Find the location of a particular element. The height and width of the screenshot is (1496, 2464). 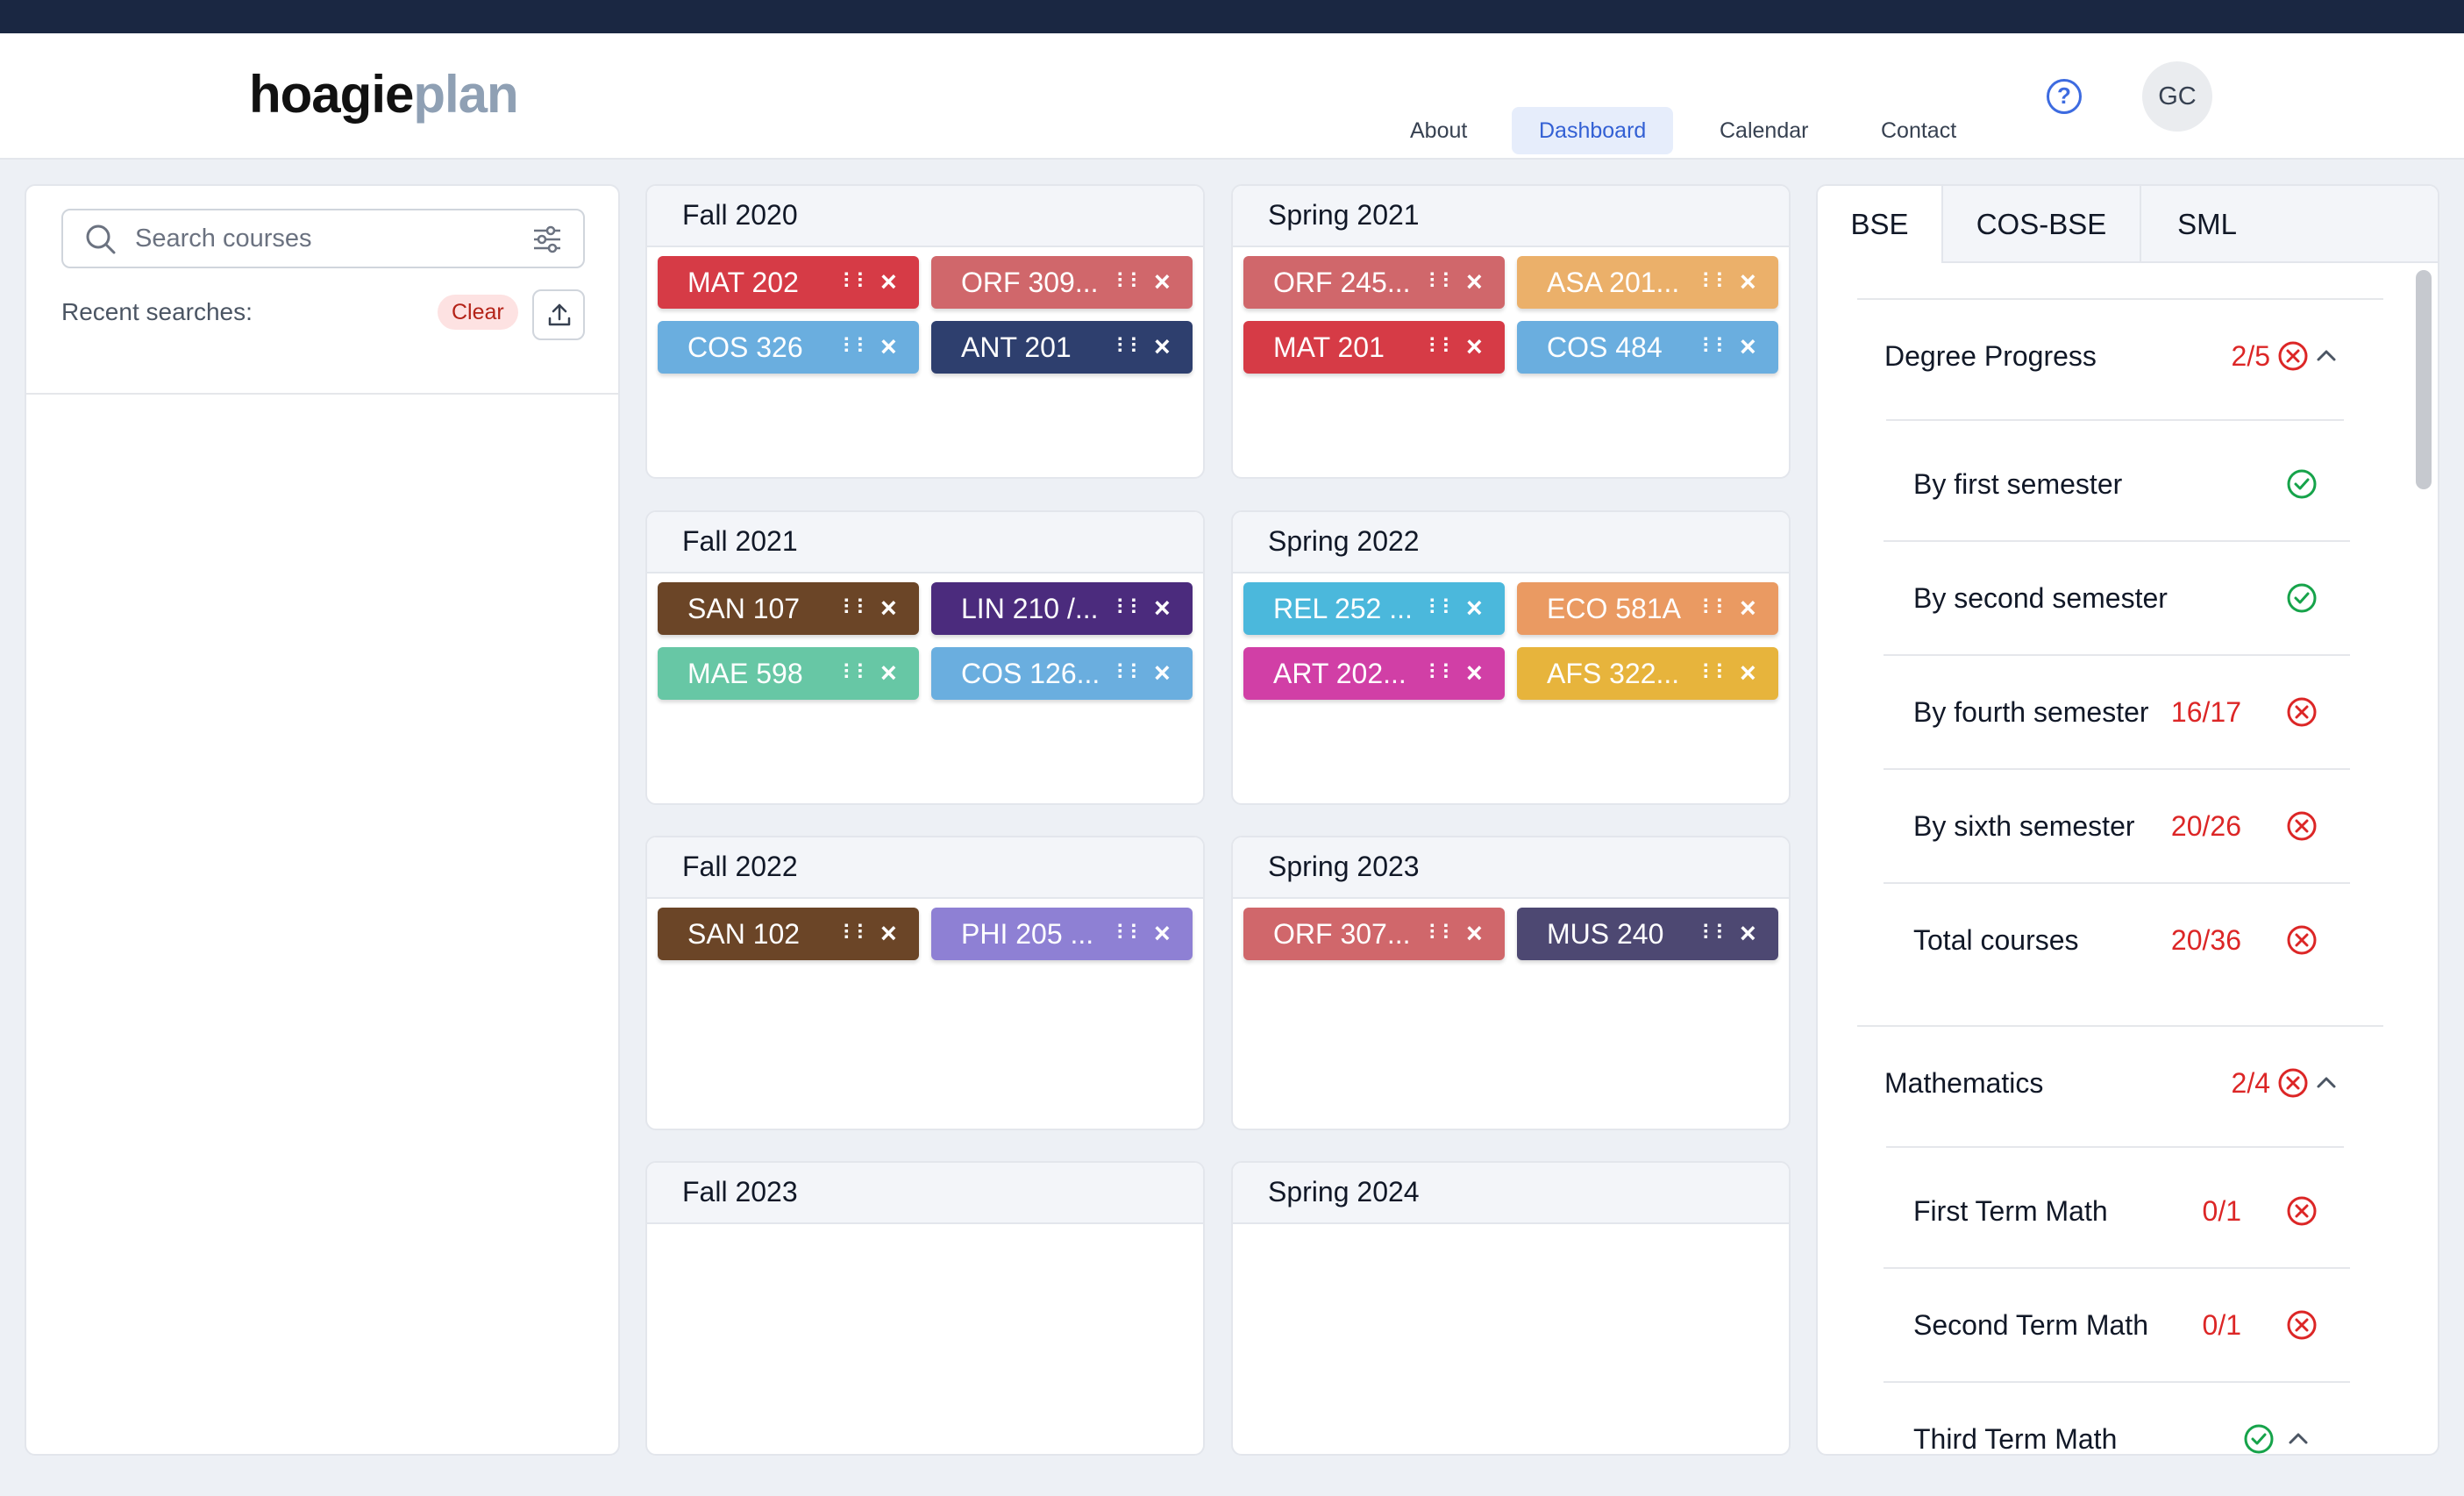

course-chip: MAE 598 ⠇⠇ × is located at coordinates (788, 673).